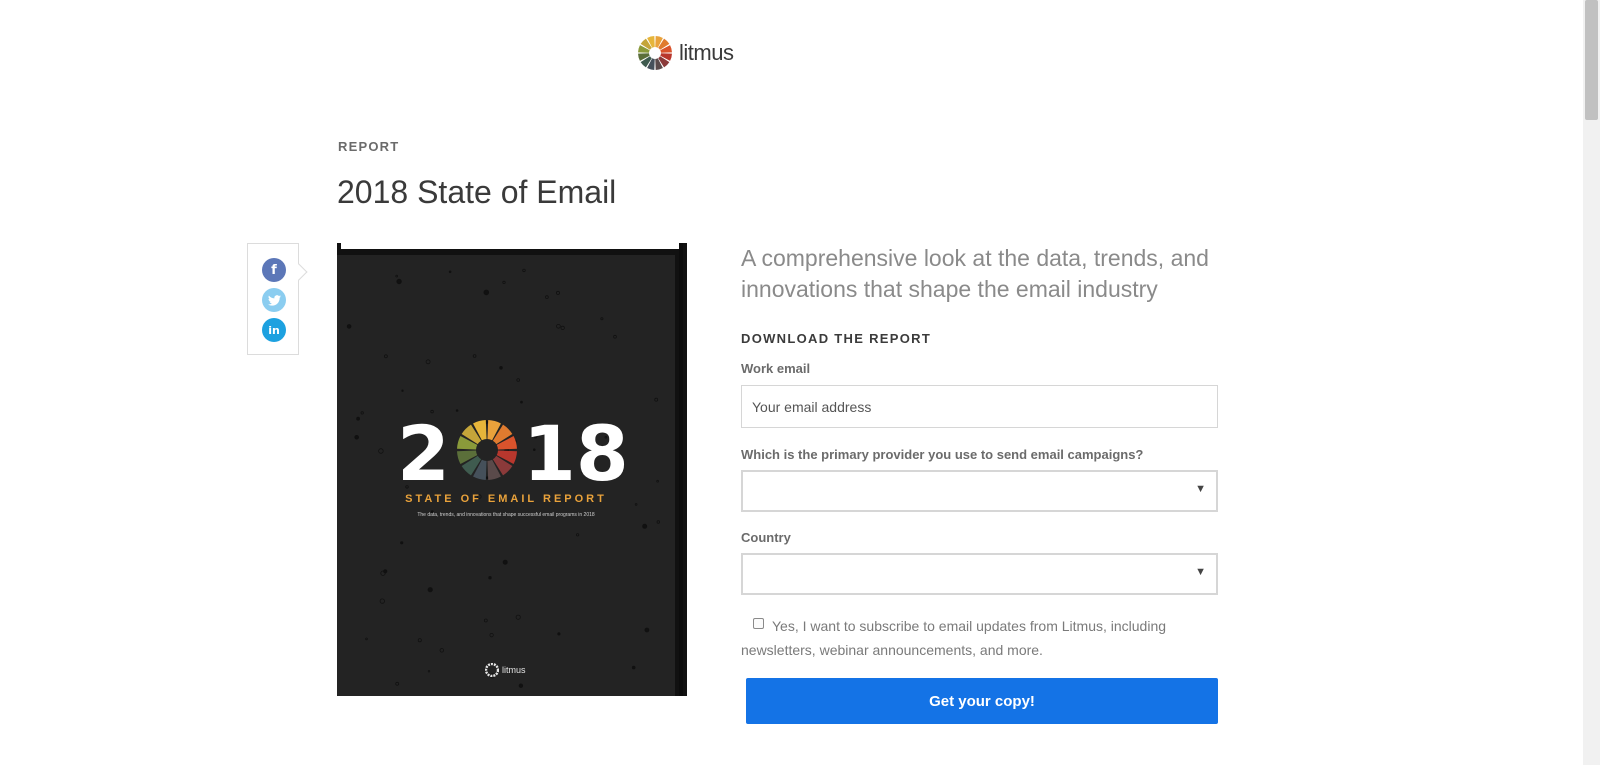 This screenshot has height=765, width=1600. Describe the element at coordinates (512, 450) in the screenshot. I see `cover-year-graphic: 2 18` at that location.